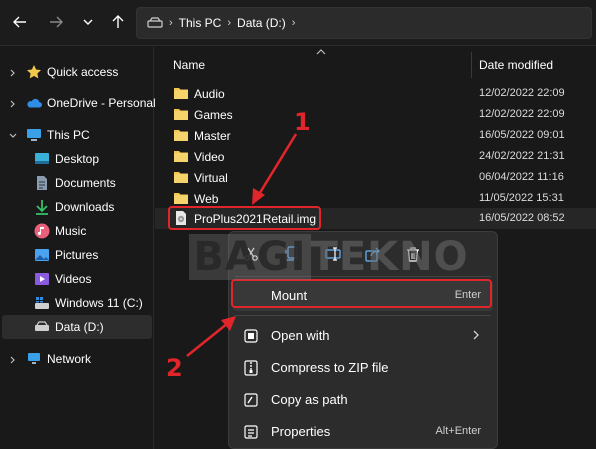  Describe the element at coordinates (302, 122) in the screenshot. I see `annotation-number-1: 1` at that location.